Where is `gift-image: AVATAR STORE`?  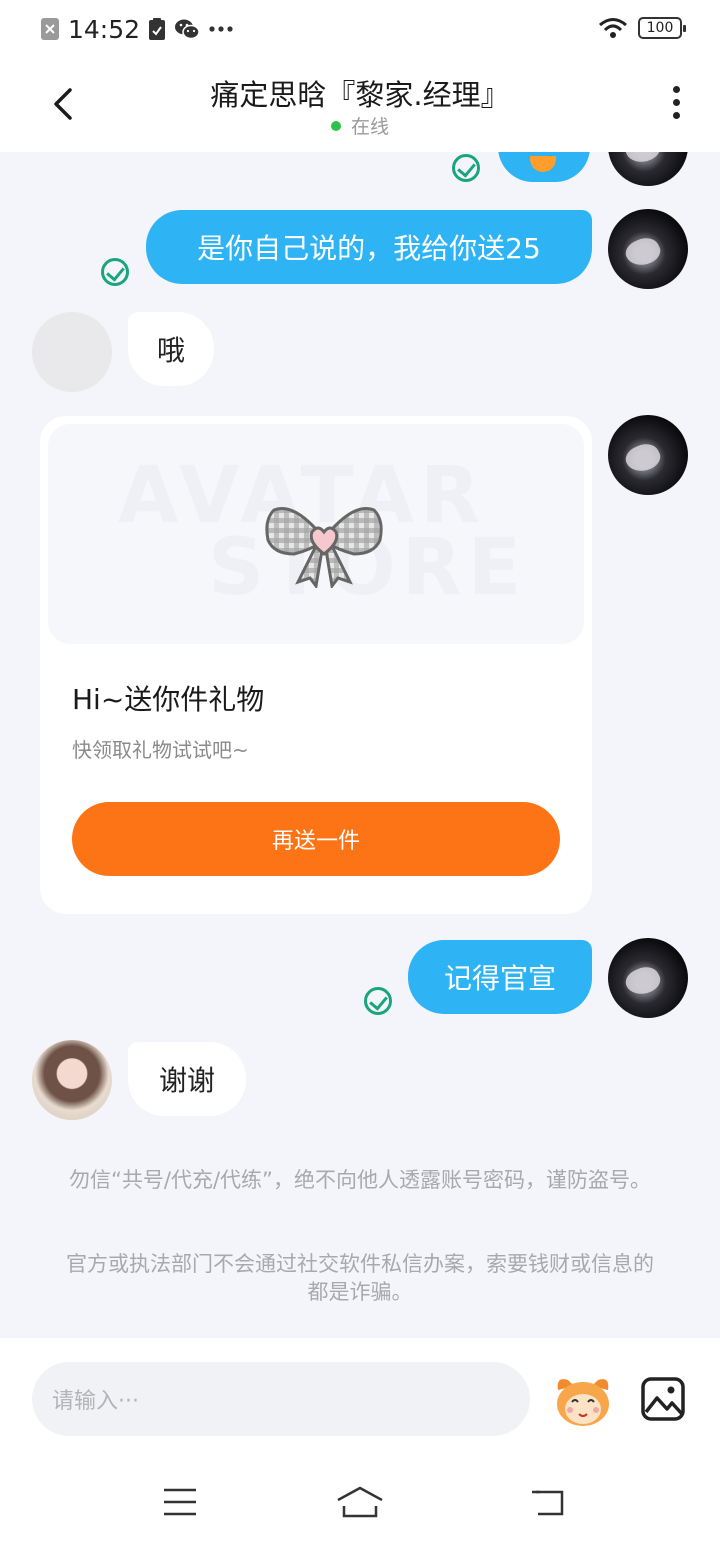 gift-image: AVATAR STORE is located at coordinates (316, 534).